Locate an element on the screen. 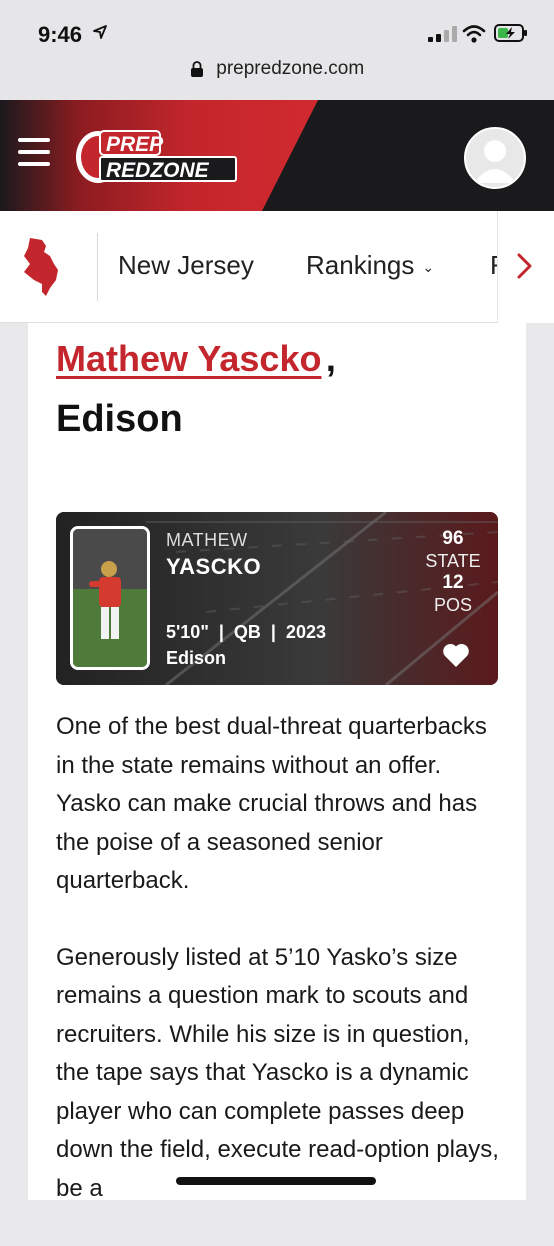  heart-icon is located at coordinates (456, 655).